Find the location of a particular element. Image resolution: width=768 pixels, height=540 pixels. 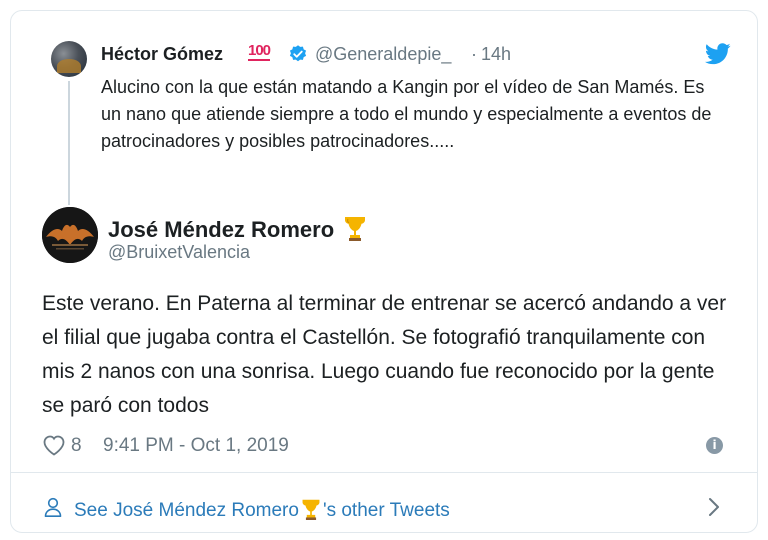

chevron-right-icon is located at coordinates (714, 507).